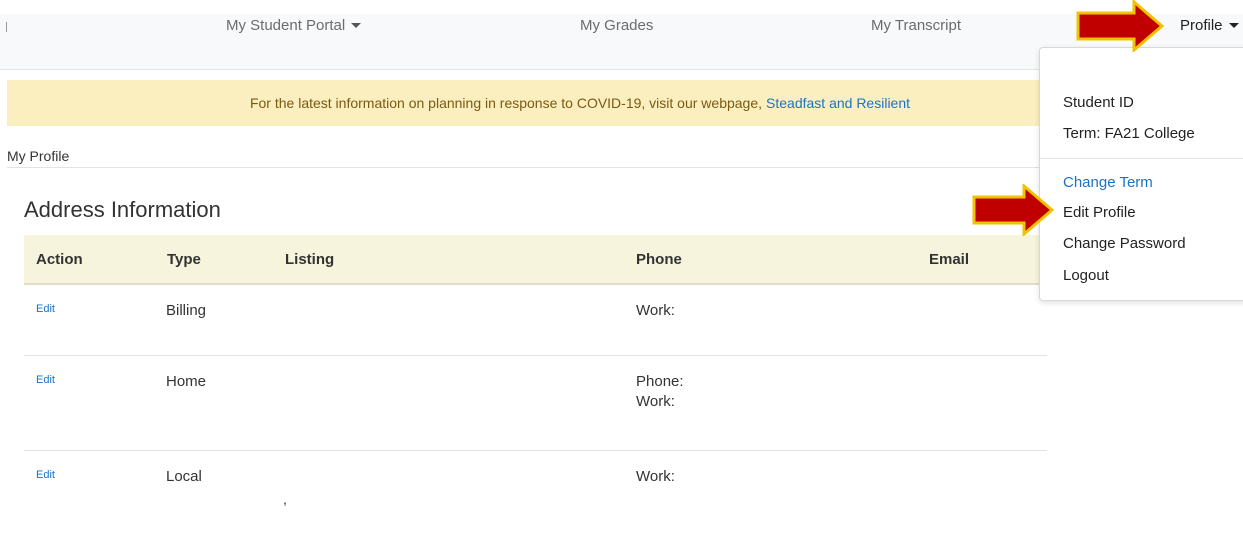 The width and height of the screenshot is (1243, 550). I want to click on table-row: Edit Billing Work:, so click(535, 320).